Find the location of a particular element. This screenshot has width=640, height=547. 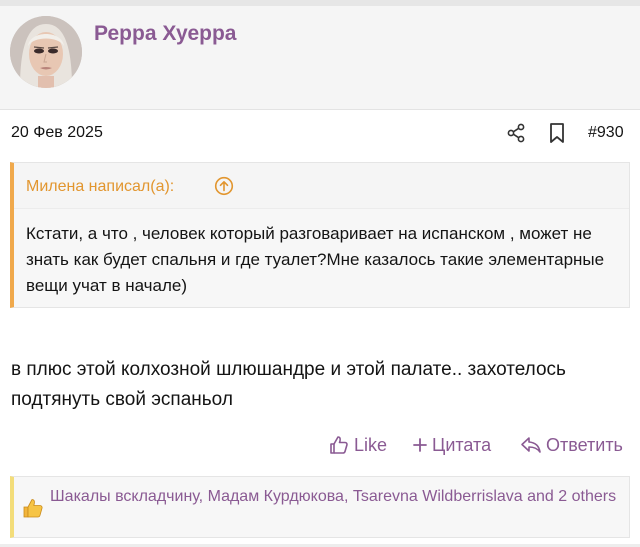

username-link: Рерра Хуерра is located at coordinates (165, 34).